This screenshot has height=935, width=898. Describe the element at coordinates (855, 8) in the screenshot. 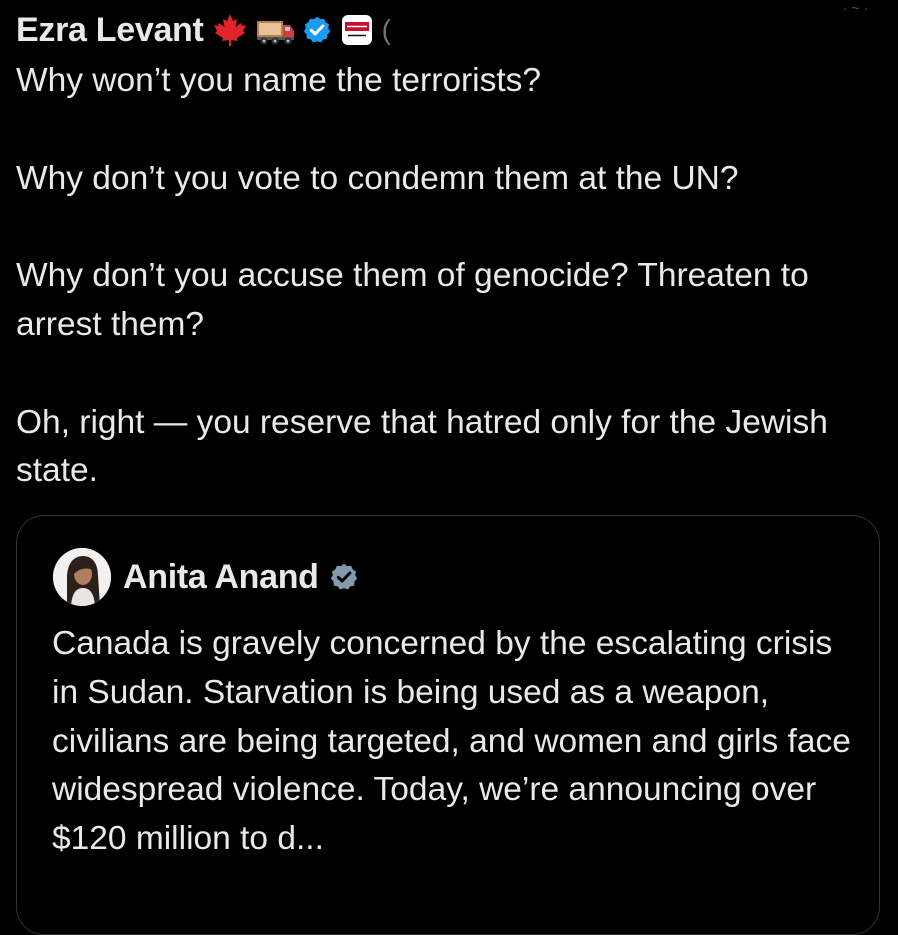

I see `top-edge-artifacts: · ~ ·` at that location.